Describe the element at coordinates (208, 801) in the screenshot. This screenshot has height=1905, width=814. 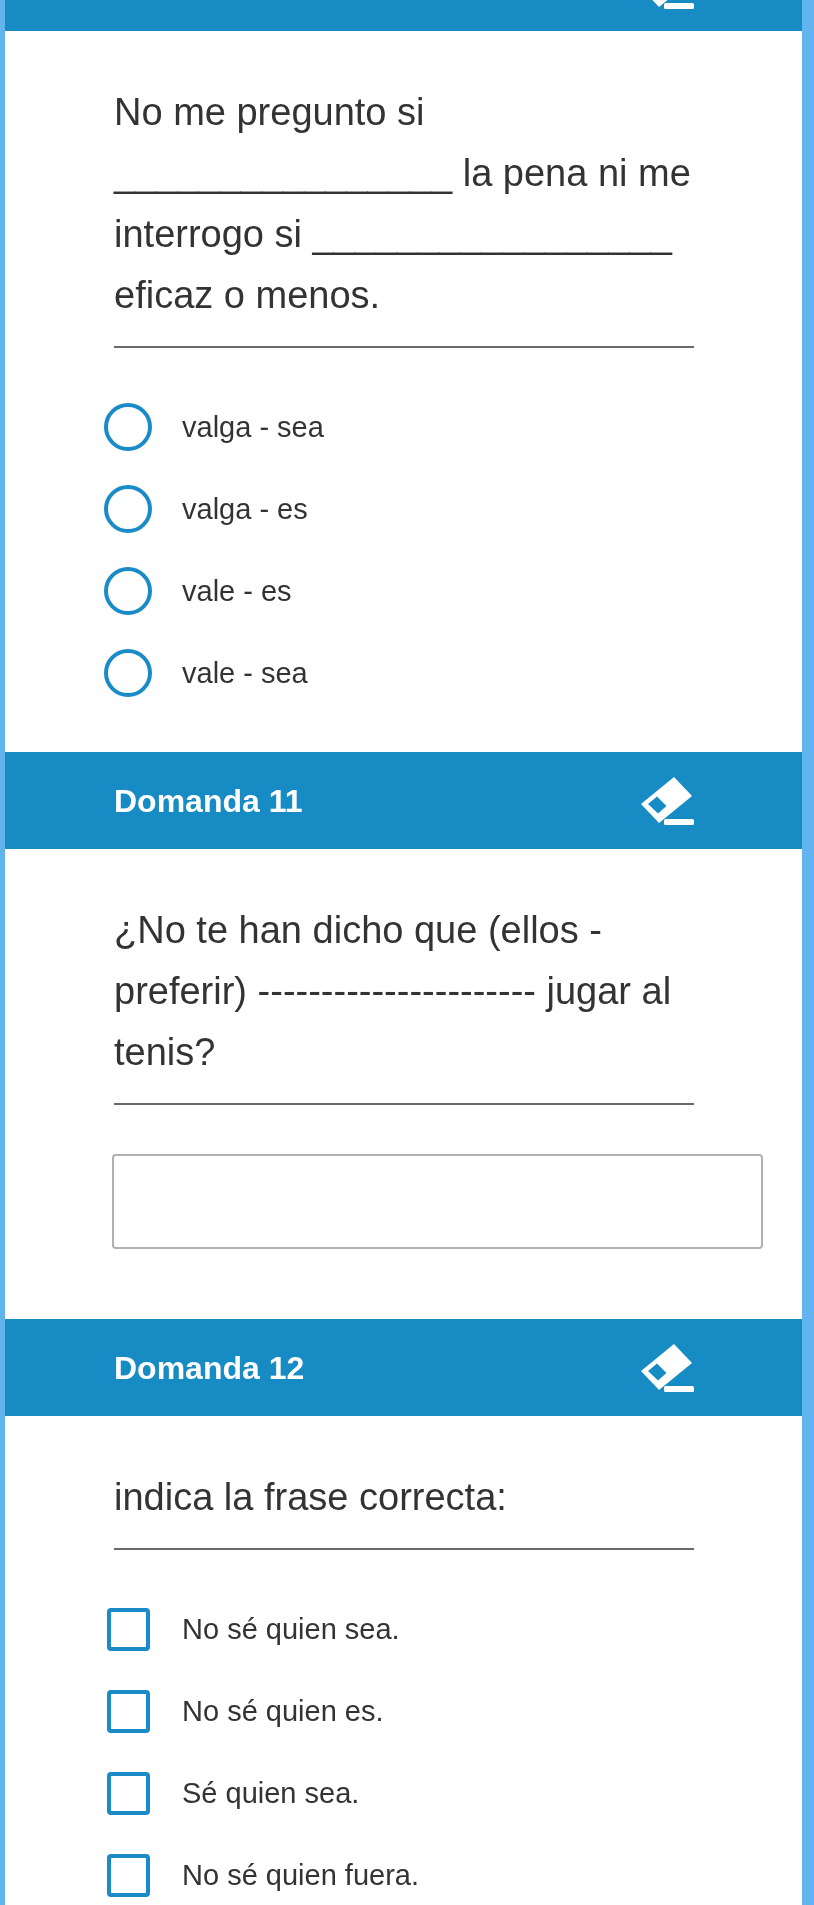
I see `question-title: Domanda 11` at that location.